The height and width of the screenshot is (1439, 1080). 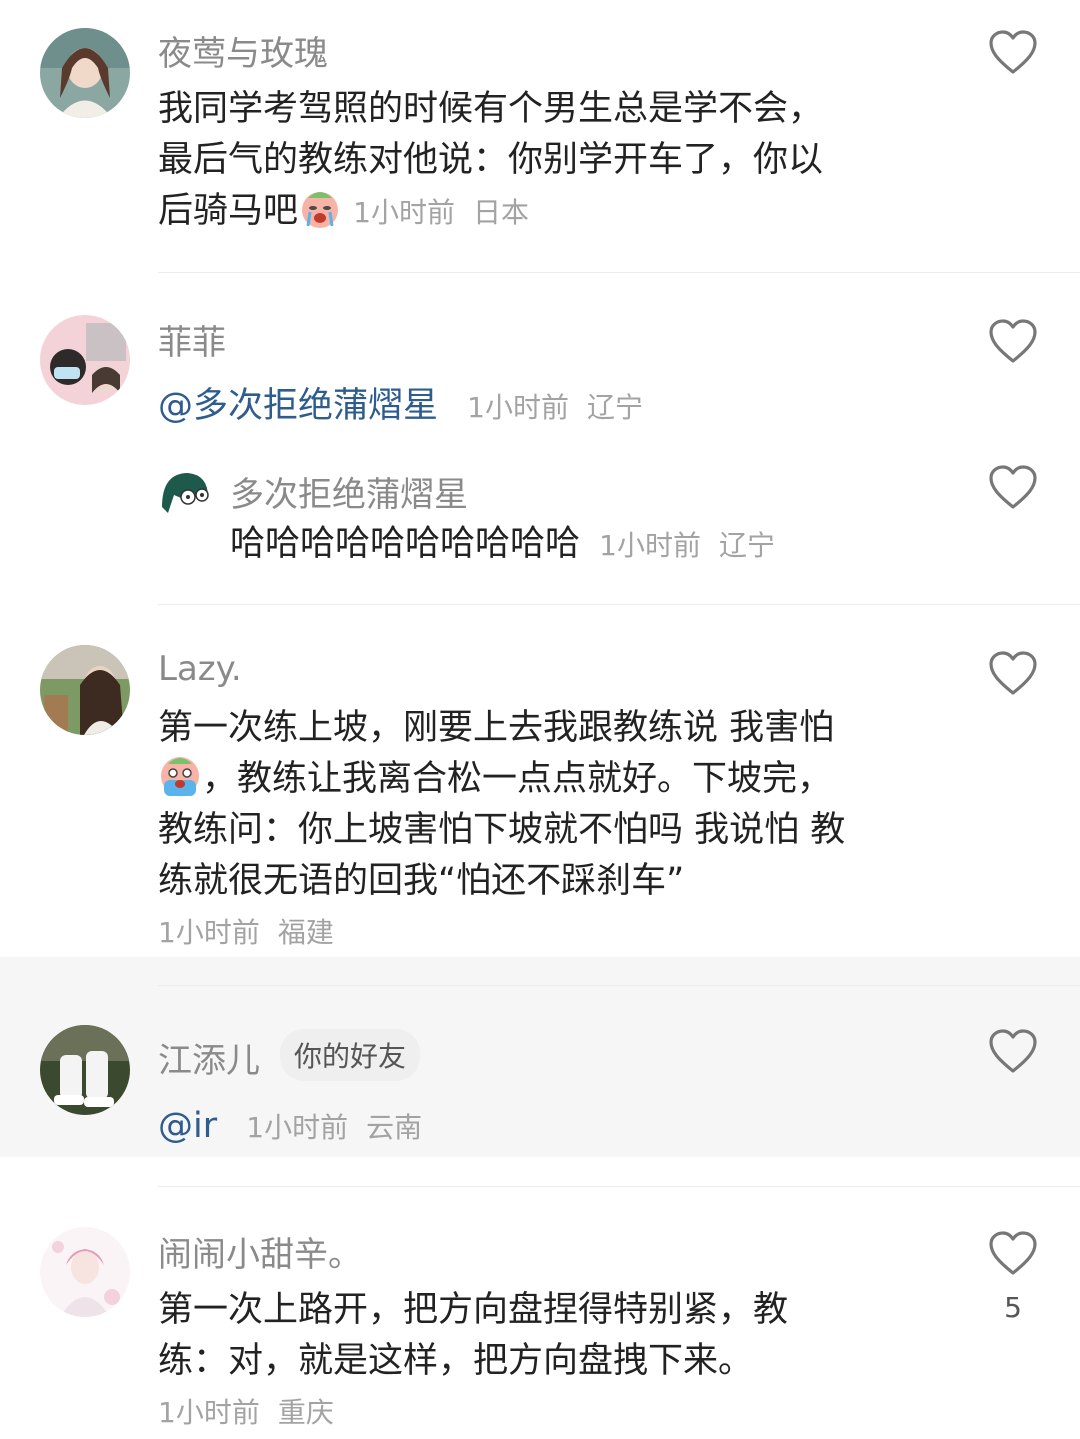 What do you see at coordinates (185, 494) in the screenshot?
I see `reply-avatar` at bounding box center [185, 494].